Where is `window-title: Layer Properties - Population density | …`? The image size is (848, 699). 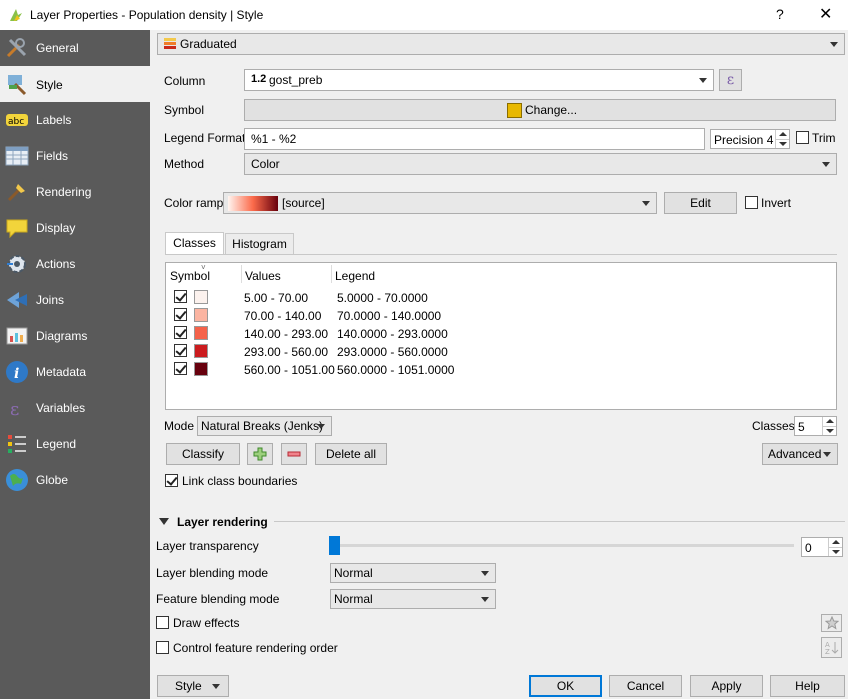 window-title: Layer Properties - Population density | … is located at coordinates (147, 15).